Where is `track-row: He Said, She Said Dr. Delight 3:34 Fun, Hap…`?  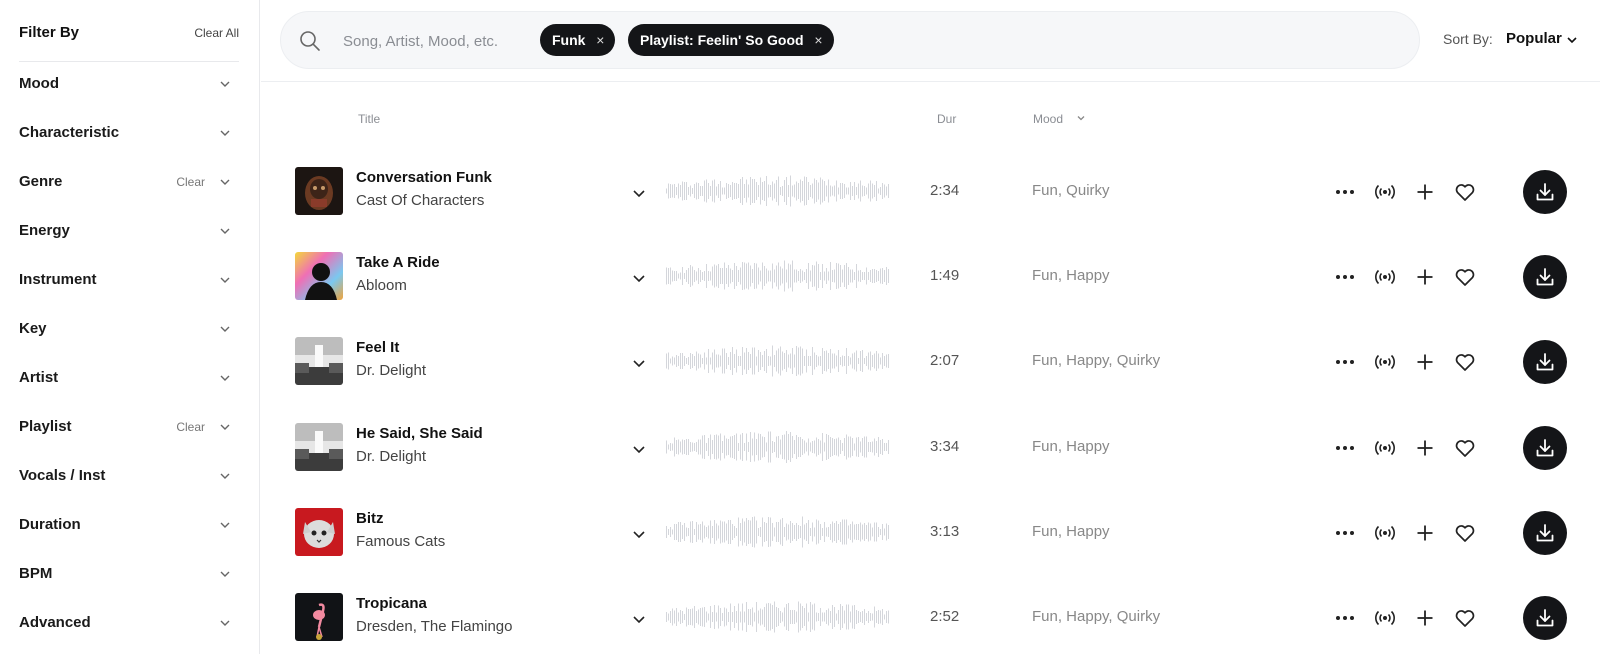
track-row: He Said, She Said Dr. Delight 3:34 Fun, Hap… is located at coordinates (930, 452).